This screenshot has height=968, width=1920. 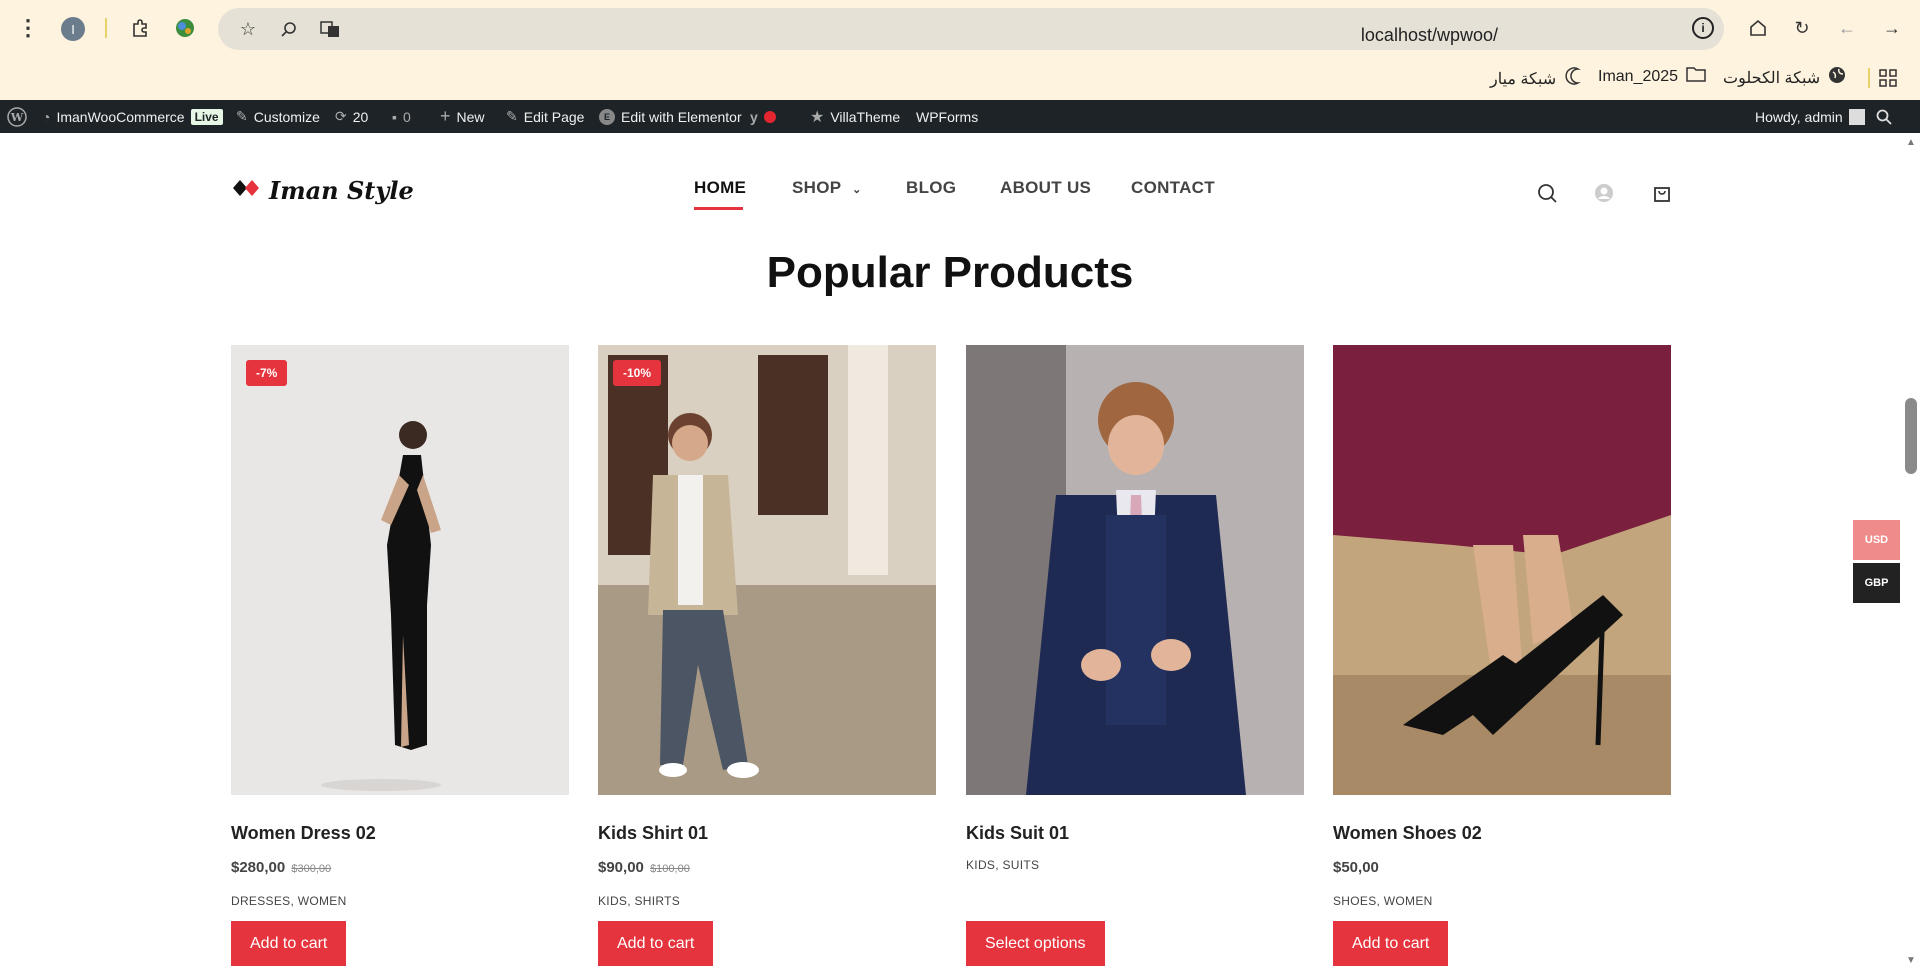 I want to click on current-price: $50,00, so click(x=1356, y=867).